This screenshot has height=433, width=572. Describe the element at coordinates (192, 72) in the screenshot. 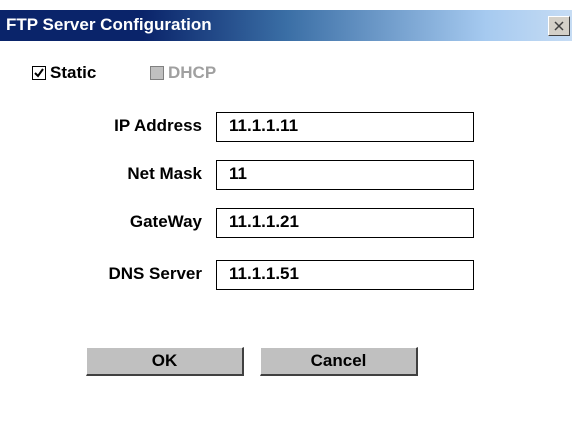

I see `dhcp-label: DHCP` at that location.